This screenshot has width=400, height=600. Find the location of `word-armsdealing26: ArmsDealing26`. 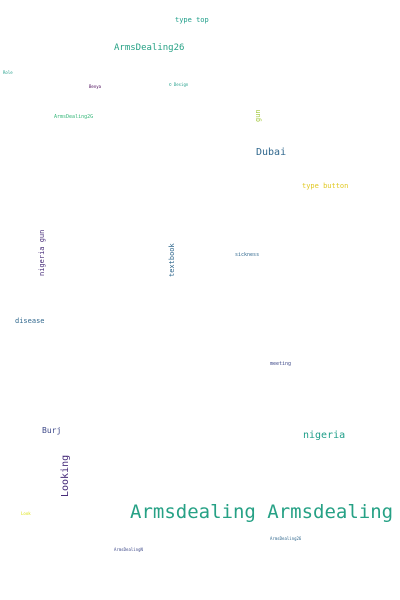

word-armsdealing26: ArmsDealing26 is located at coordinates (149, 48).